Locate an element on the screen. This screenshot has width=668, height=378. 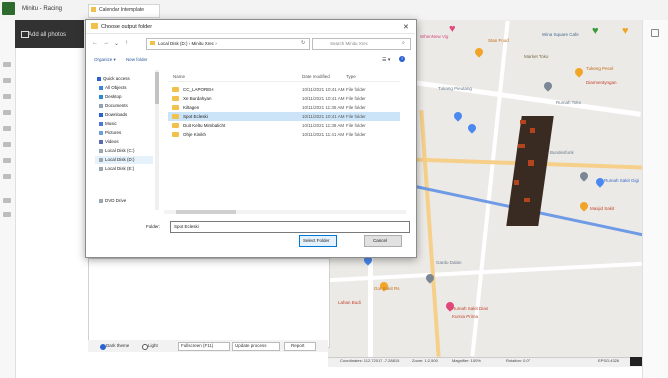
forward-icon: → is located at coordinates (106, 43).